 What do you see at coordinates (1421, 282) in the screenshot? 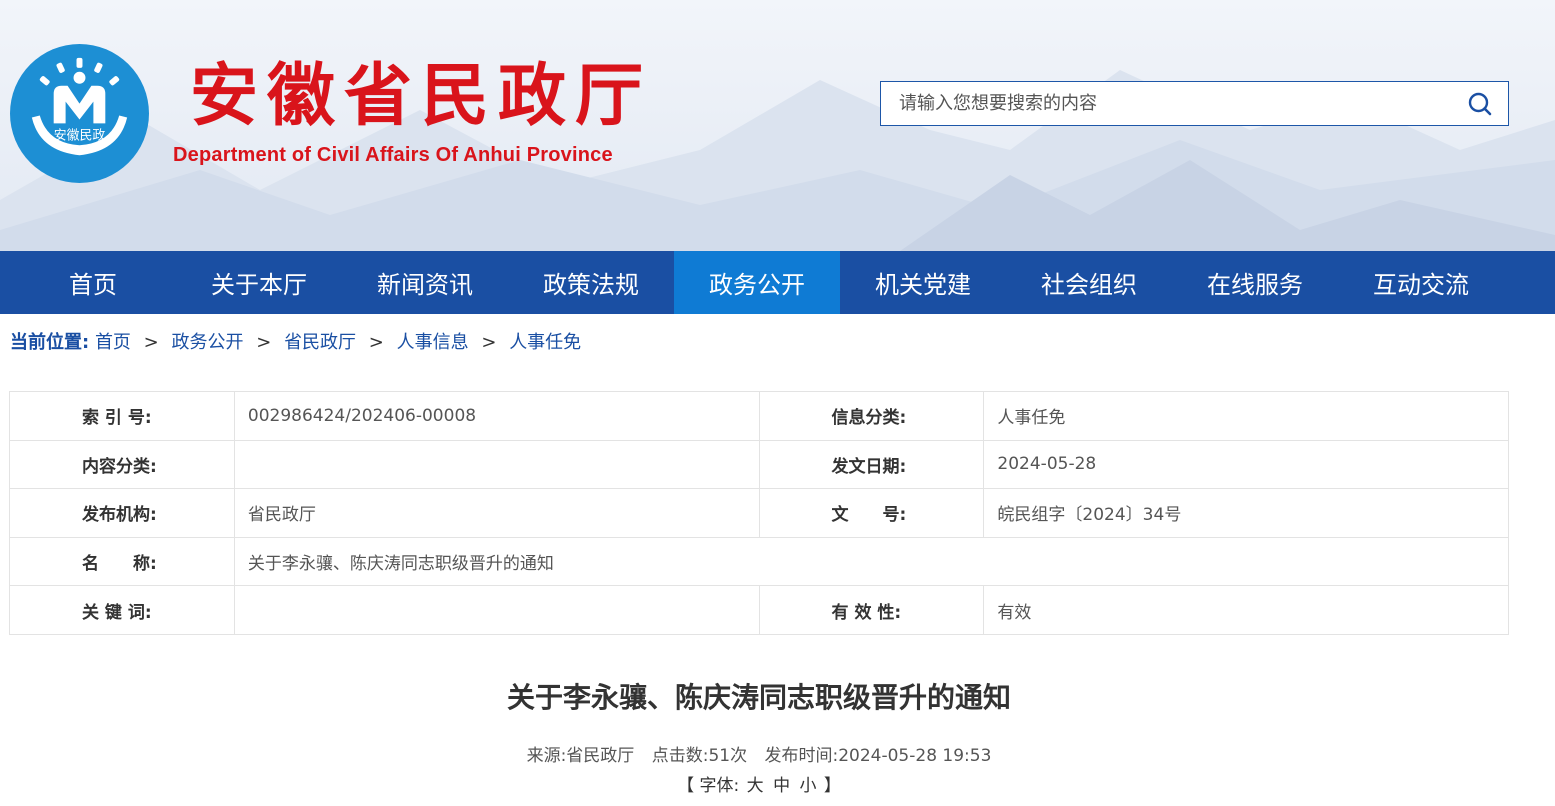
I see `nav-item-interaction: 互动交流` at bounding box center [1421, 282].